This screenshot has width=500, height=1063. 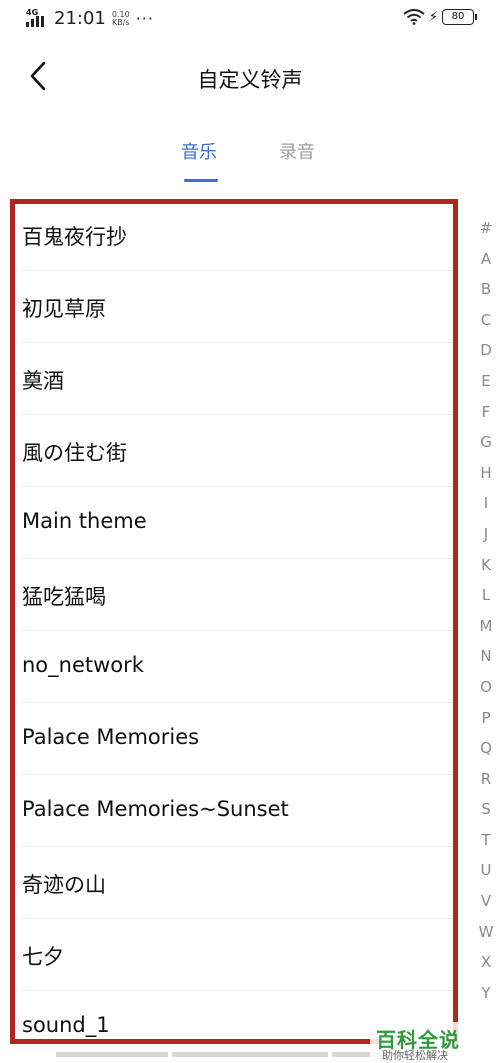 What do you see at coordinates (144, 18) in the screenshot?
I see `more-notifications-icon: ···` at bounding box center [144, 18].